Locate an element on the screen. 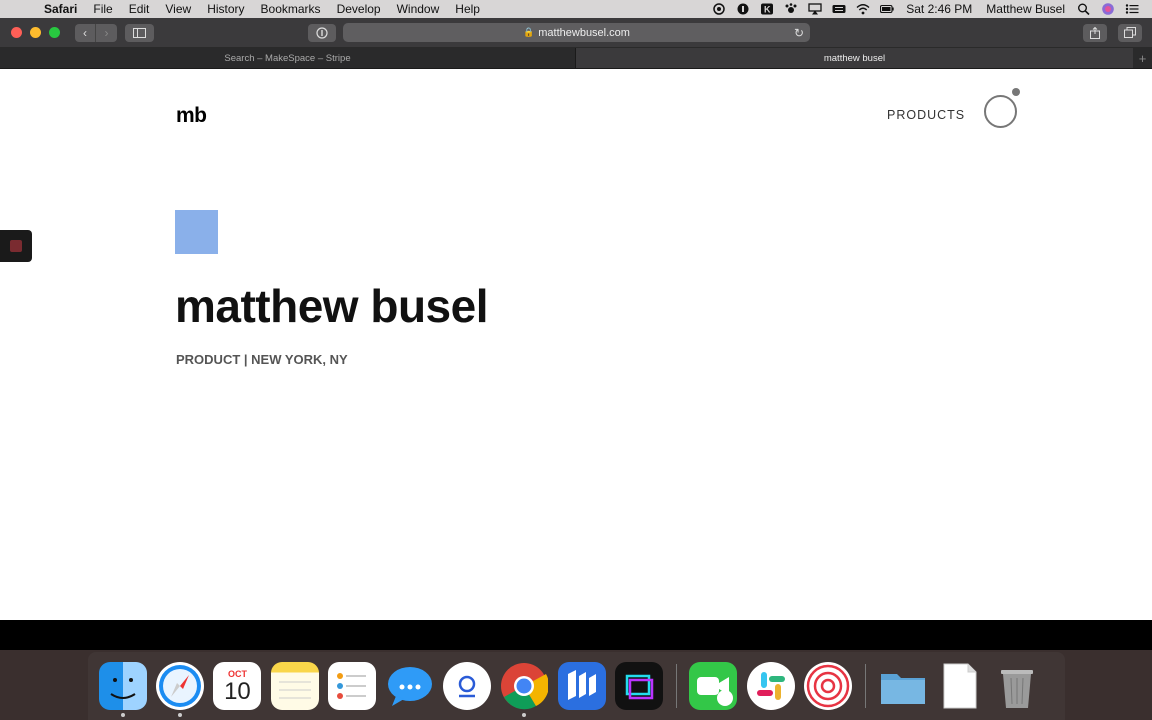  dock-chrome is located at coordinates (524, 689).